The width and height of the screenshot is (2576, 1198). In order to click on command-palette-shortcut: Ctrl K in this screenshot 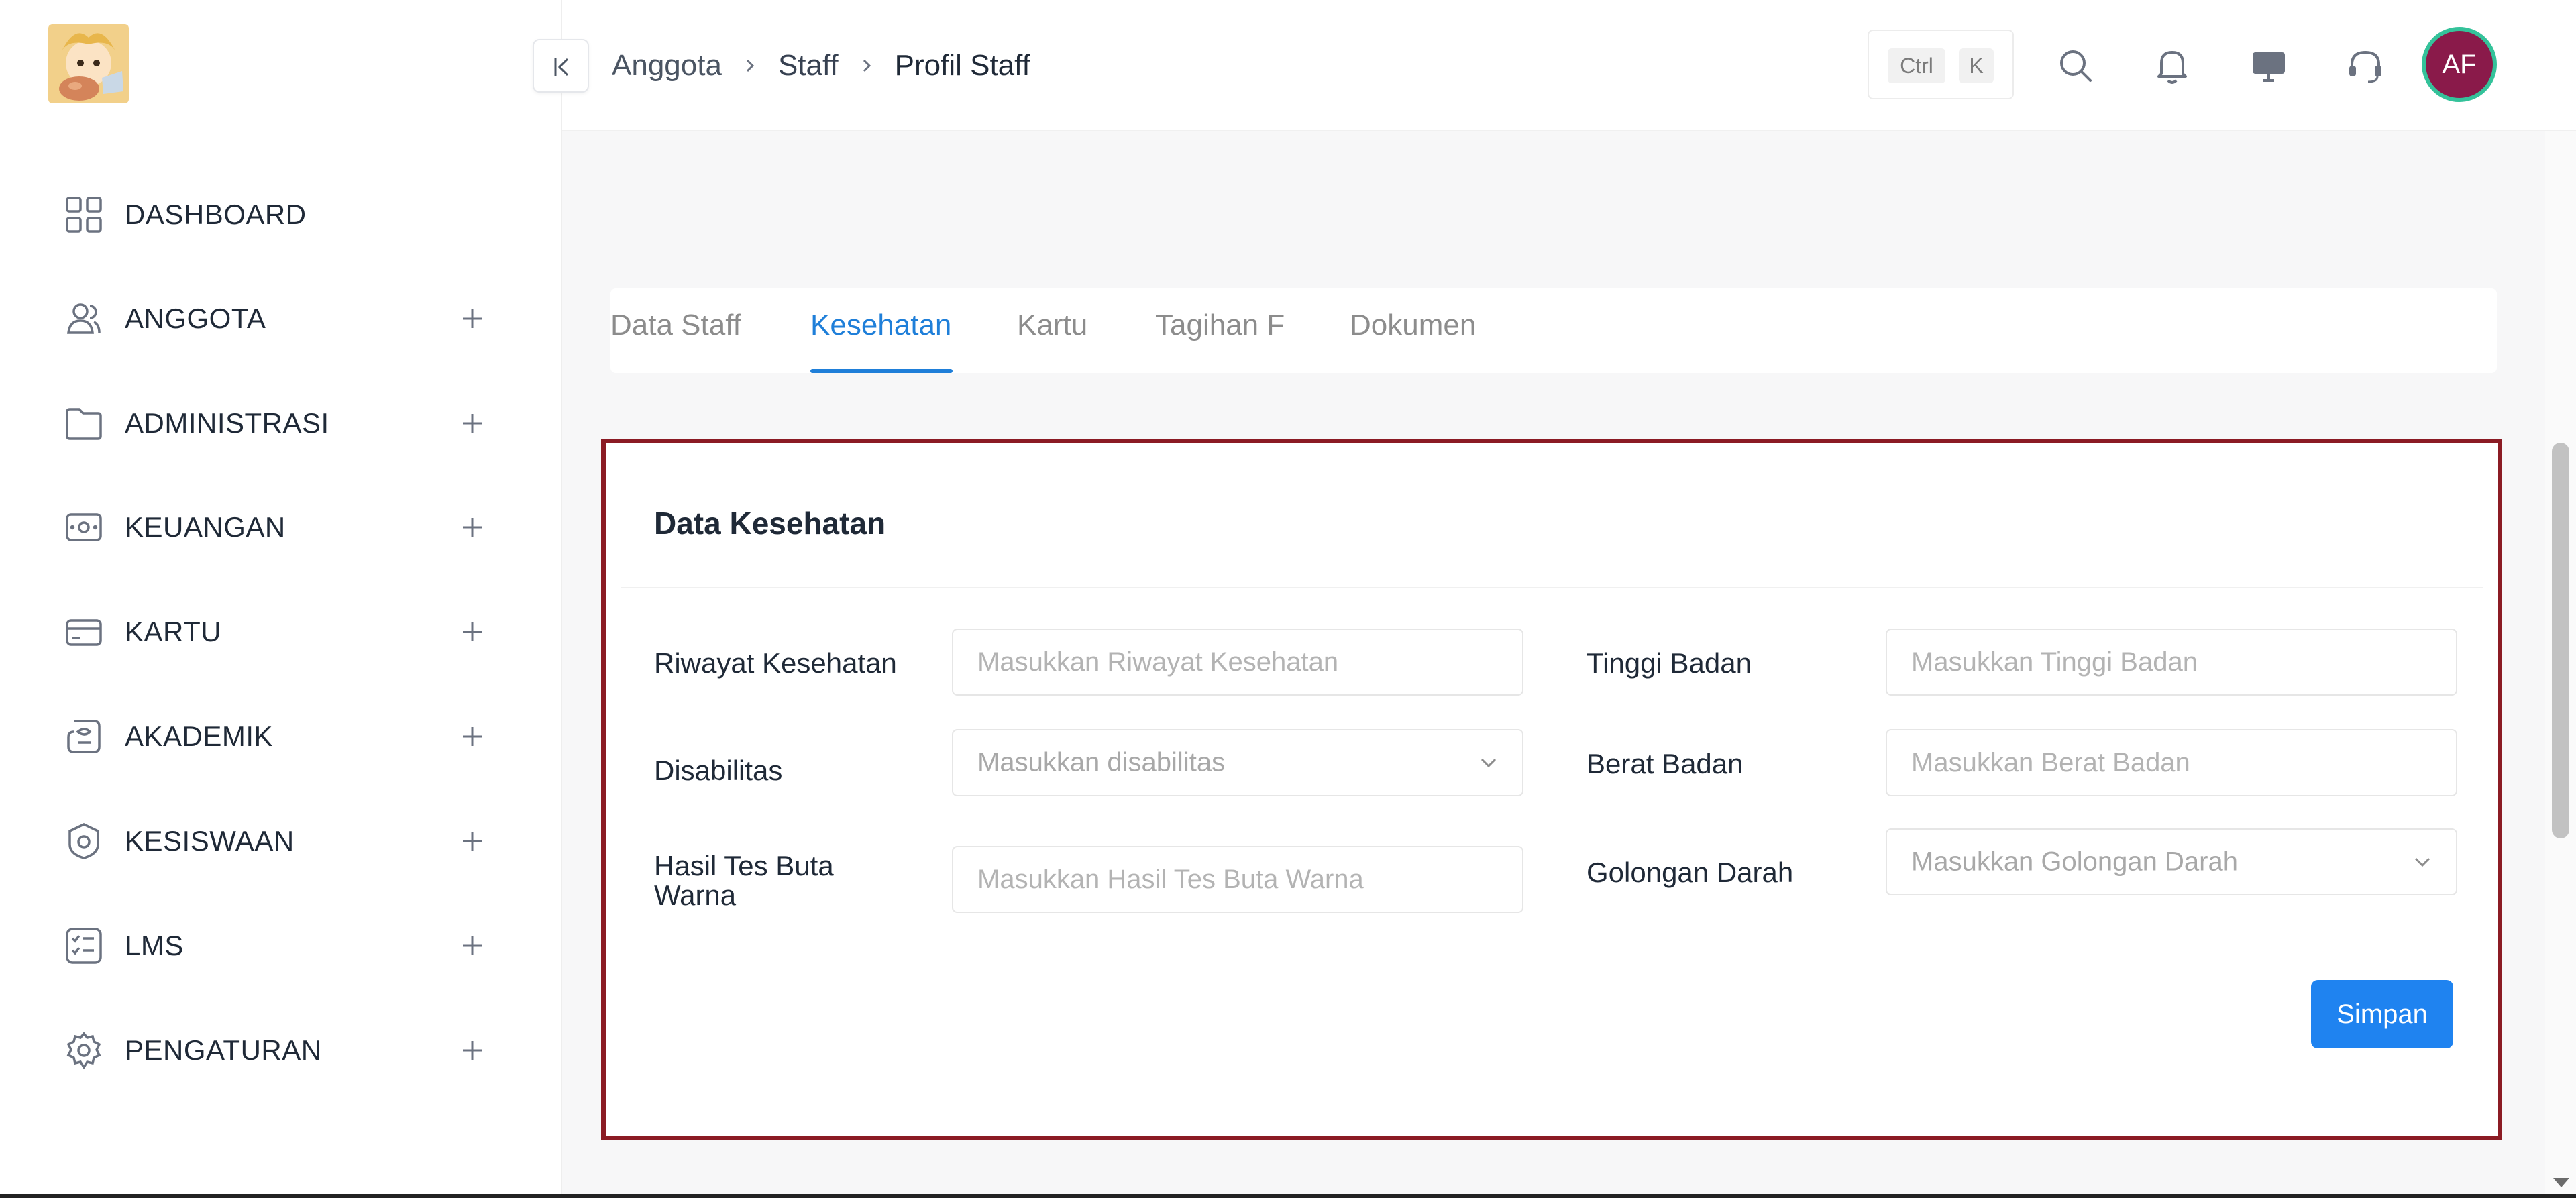, I will do `click(1941, 64)`.